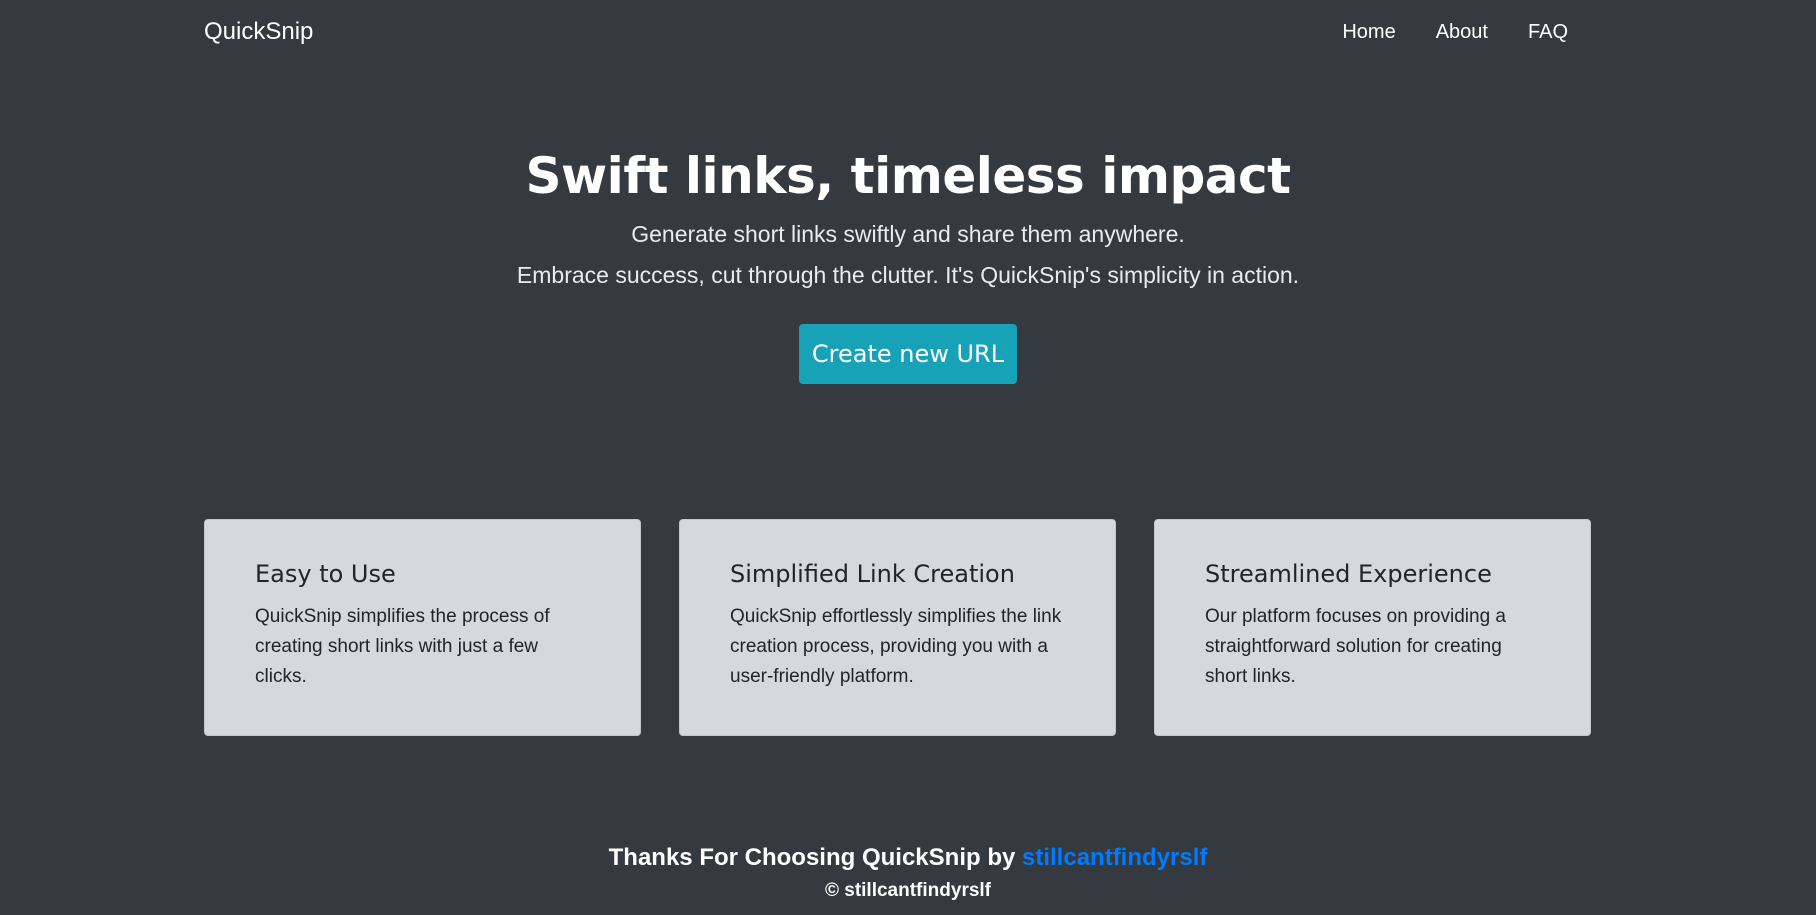  What do you see at coordinates (872, 574) in the screenshot?
I see `card-title: Simplified Link Creation` at bounding box center [872, 574].